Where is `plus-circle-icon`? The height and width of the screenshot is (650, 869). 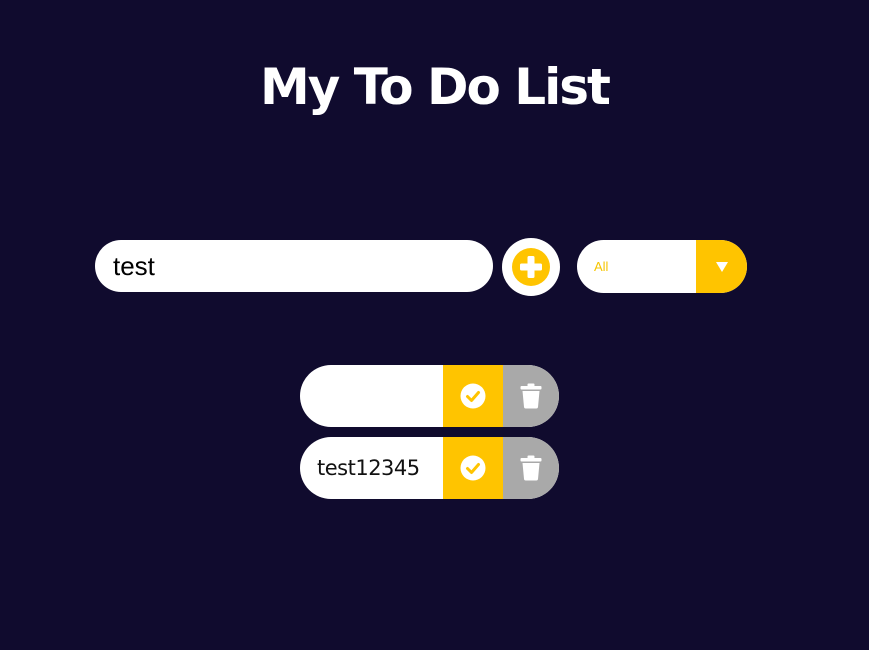 plus-circle-icon is located at coordinates (531, 267).